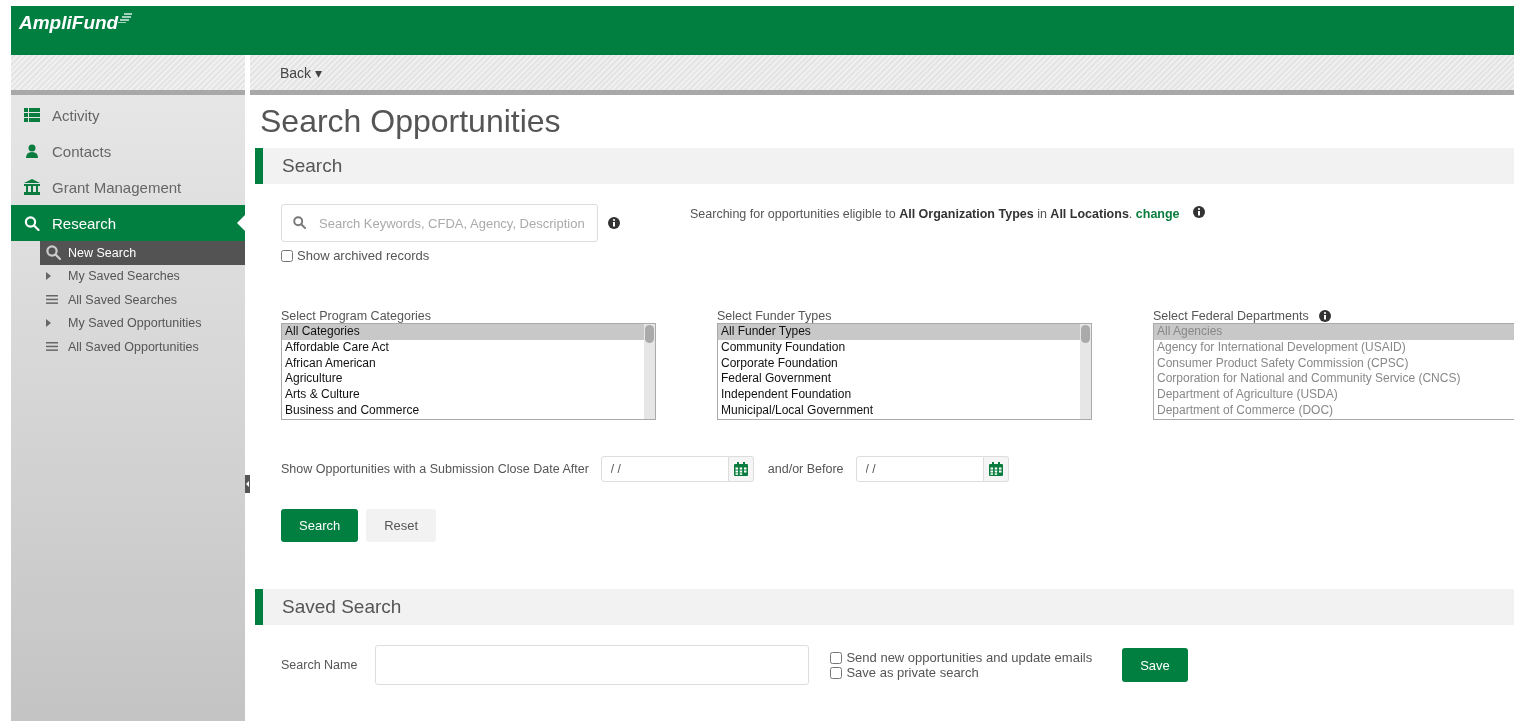 The height and width of the screenshot is (727, 1514). What do you see at coordinates (1155, 665) in the screenshot?
I see `save-button: Save` at bounding box center [1155, 665].